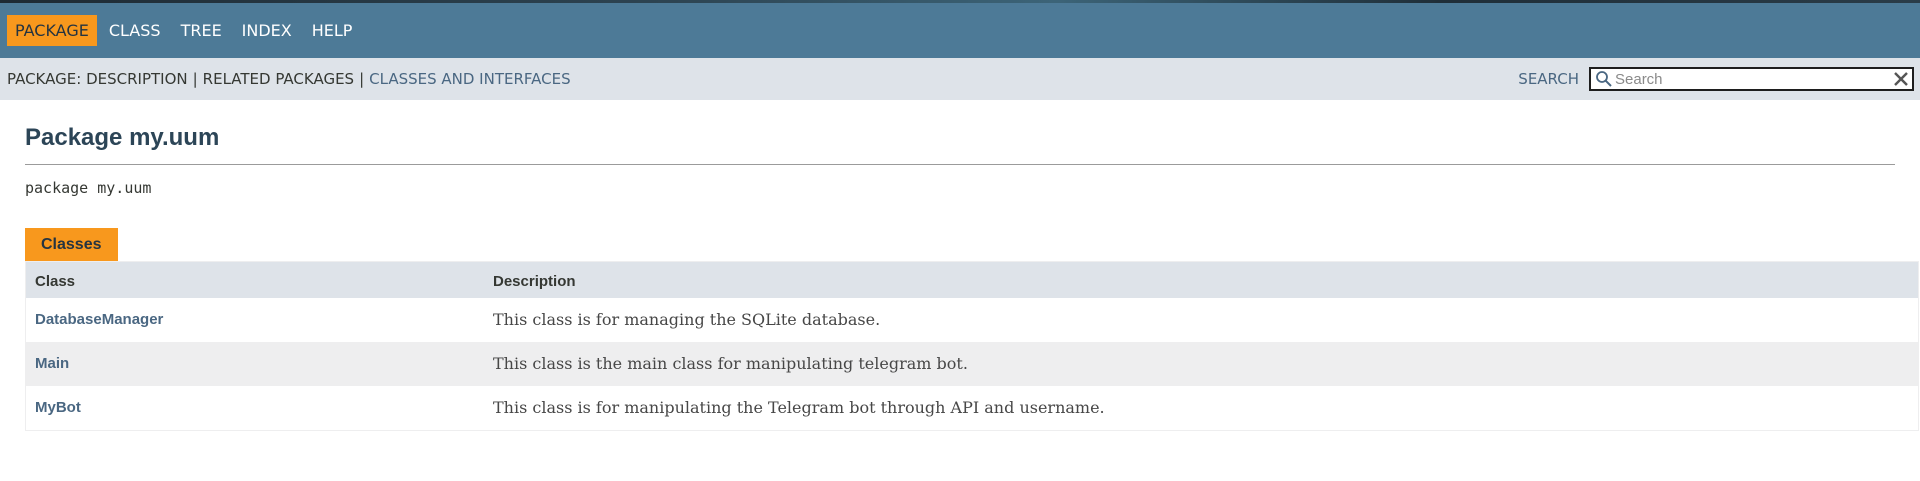  I want to click on search-box, so click(1751, 79).